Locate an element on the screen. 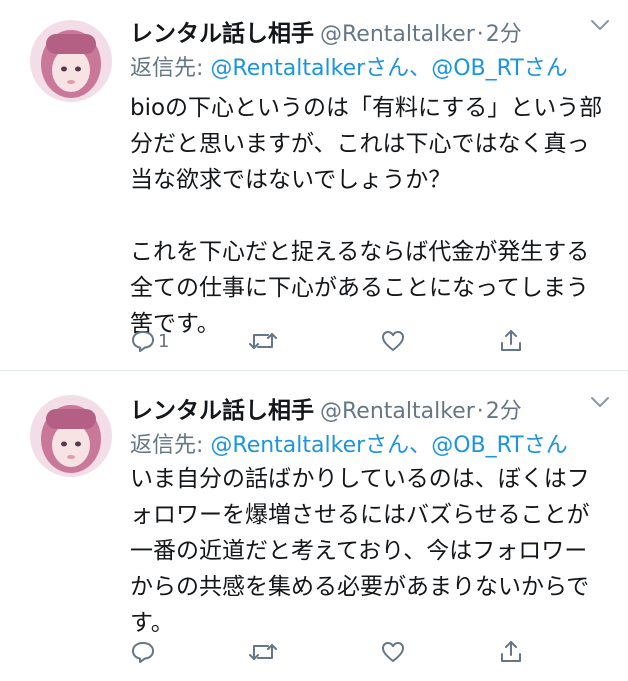  reply-button: 1 is located at coordinates (149, 341).